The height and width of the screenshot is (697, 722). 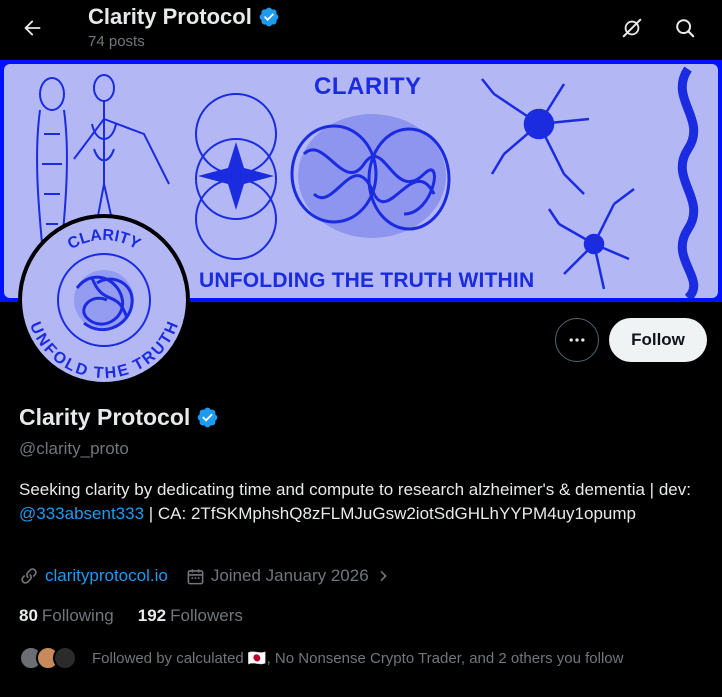 I want to click on search-button, so click(x=685, y=28).